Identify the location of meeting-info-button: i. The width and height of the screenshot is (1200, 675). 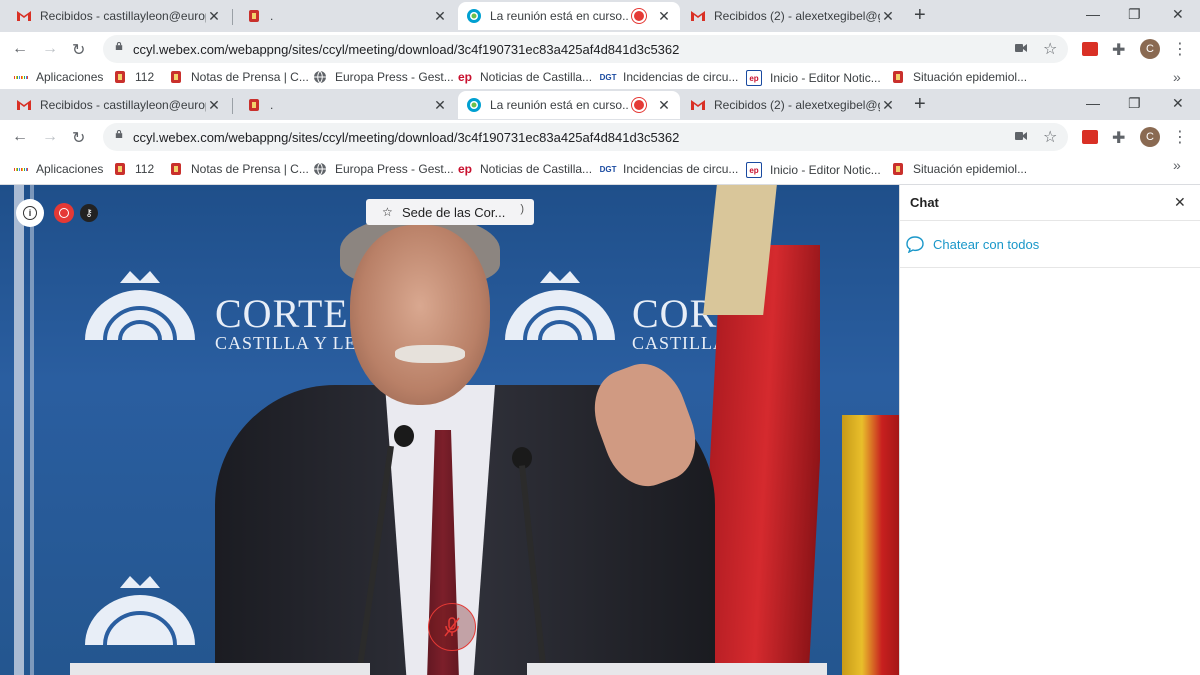
(30, 213).